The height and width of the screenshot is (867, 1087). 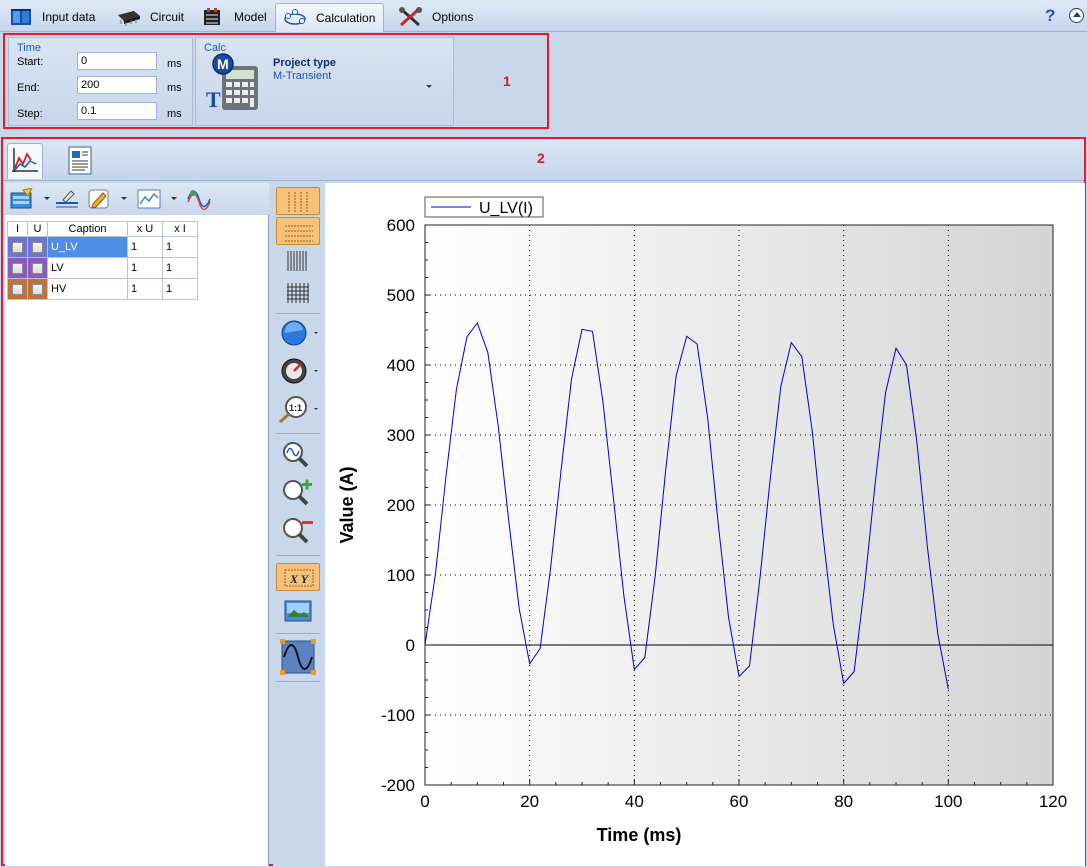 I want to click on time-group: Time Start: ms End: ms Step: ms, so click(x=100, y=81).